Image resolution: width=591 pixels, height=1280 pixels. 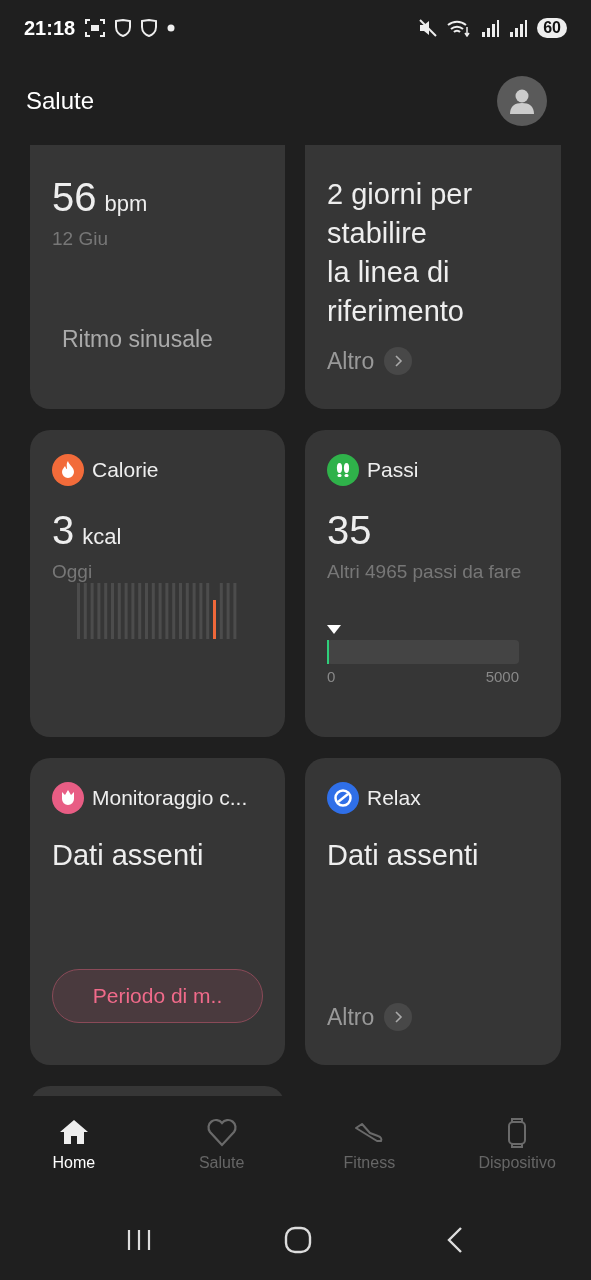 What do you see at coordinates (433, 583) in the screenshot?
I see `metric-card: Passi 35 Altri 4965 passi da fare 0 5000` at bounding box center [433, 583].